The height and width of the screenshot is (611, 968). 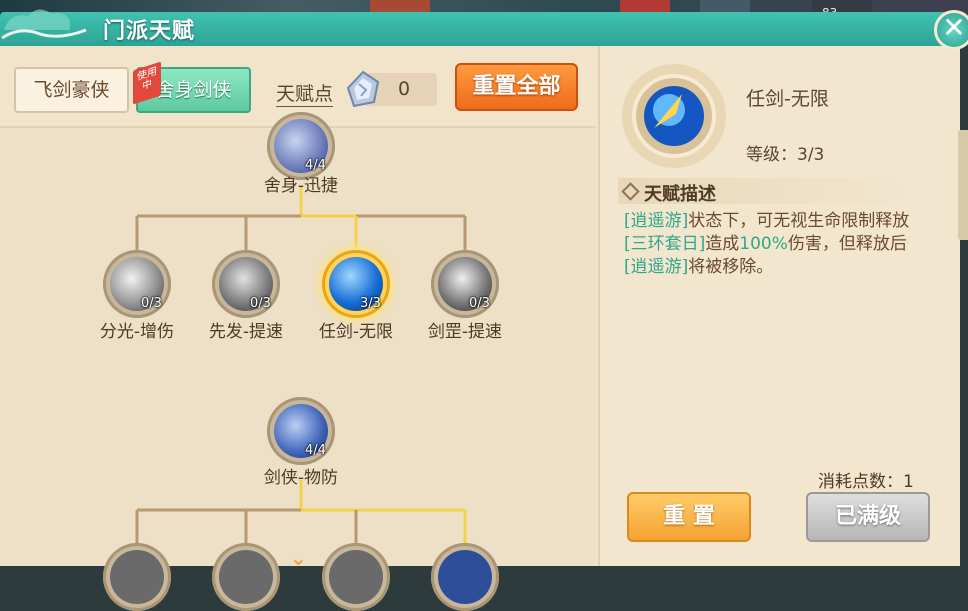 What do you see at coordinates (680, 194) in the screenshot?
I see `description-title: 天赋描述` at bounding box center [680, 194].